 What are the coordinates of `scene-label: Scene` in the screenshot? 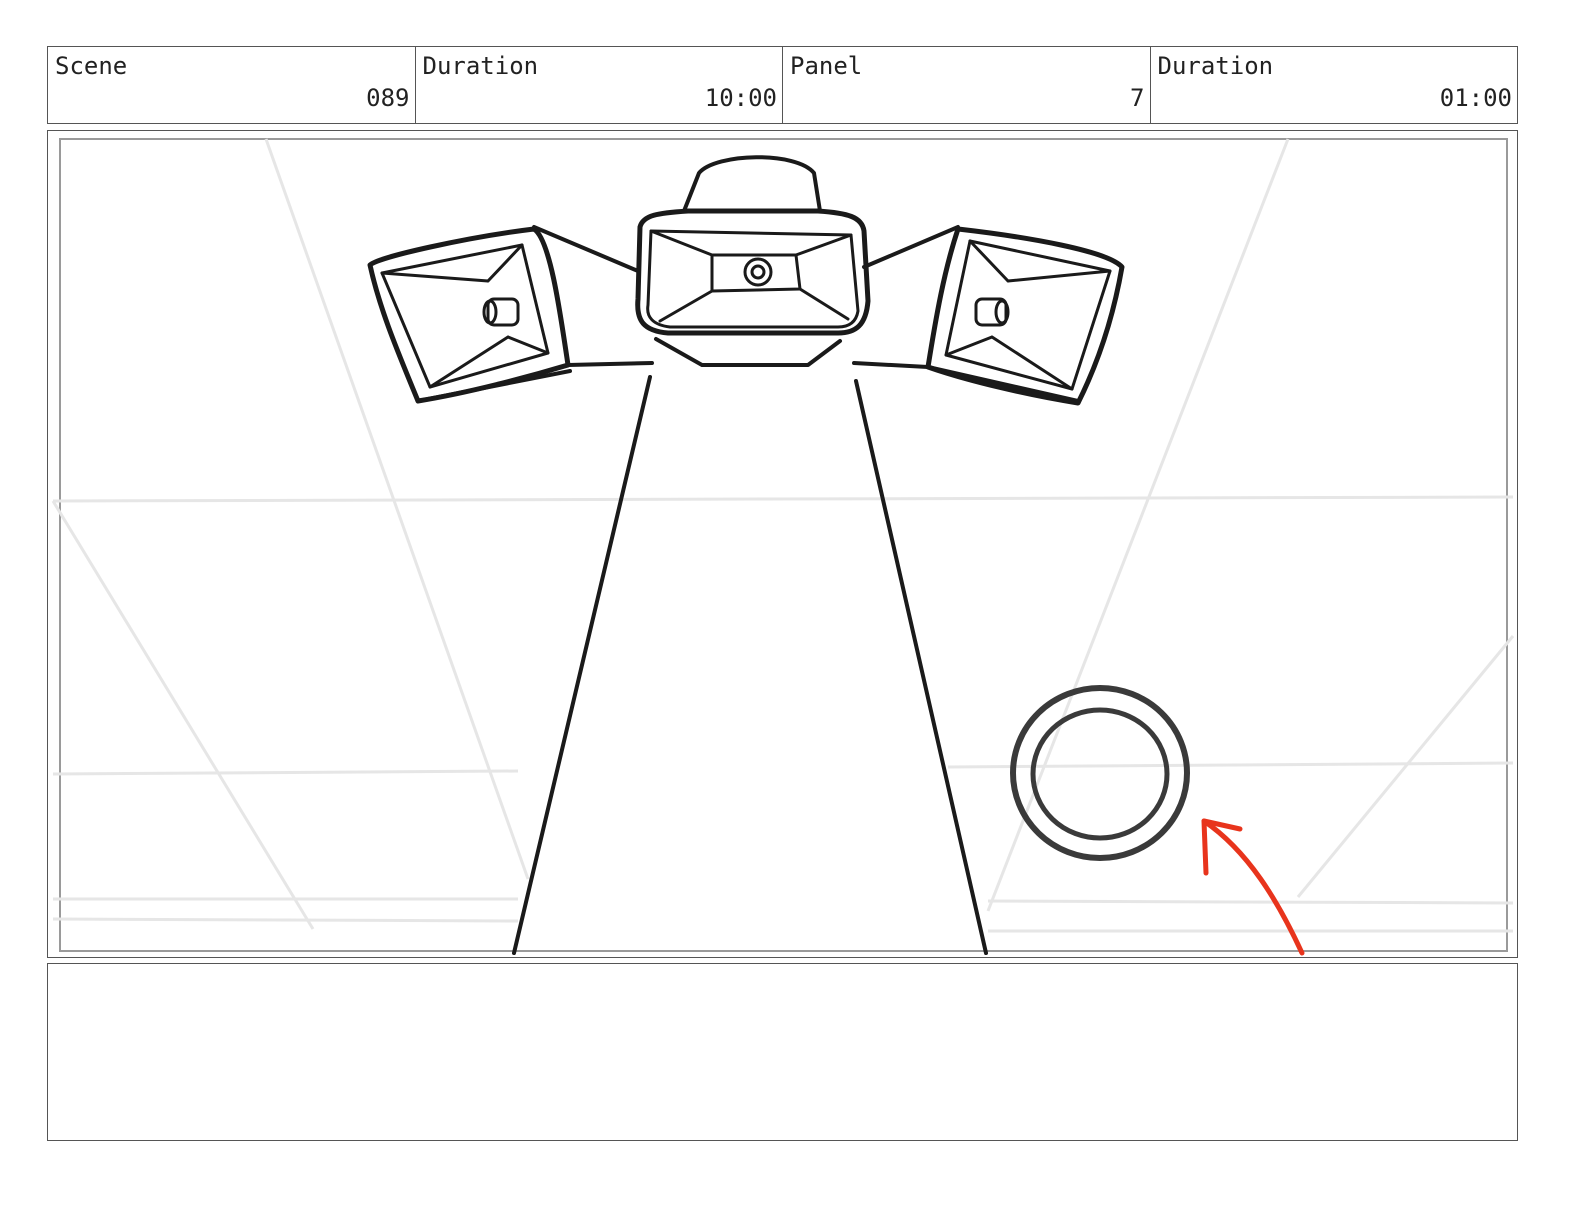 It's located at (91, 66).